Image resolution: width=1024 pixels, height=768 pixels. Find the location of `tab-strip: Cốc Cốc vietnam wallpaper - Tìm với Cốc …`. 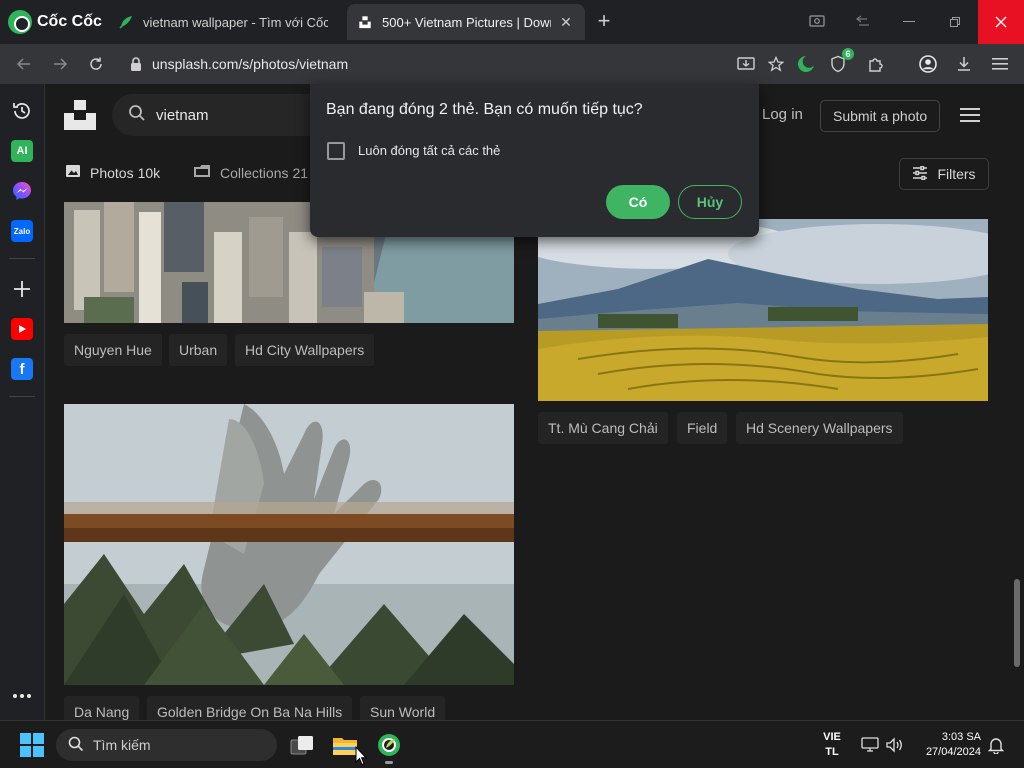

tab-strip: Cốc Cốc vietnam wallpaper - Tìm với Cốc … is located at coordinates (512, 22).